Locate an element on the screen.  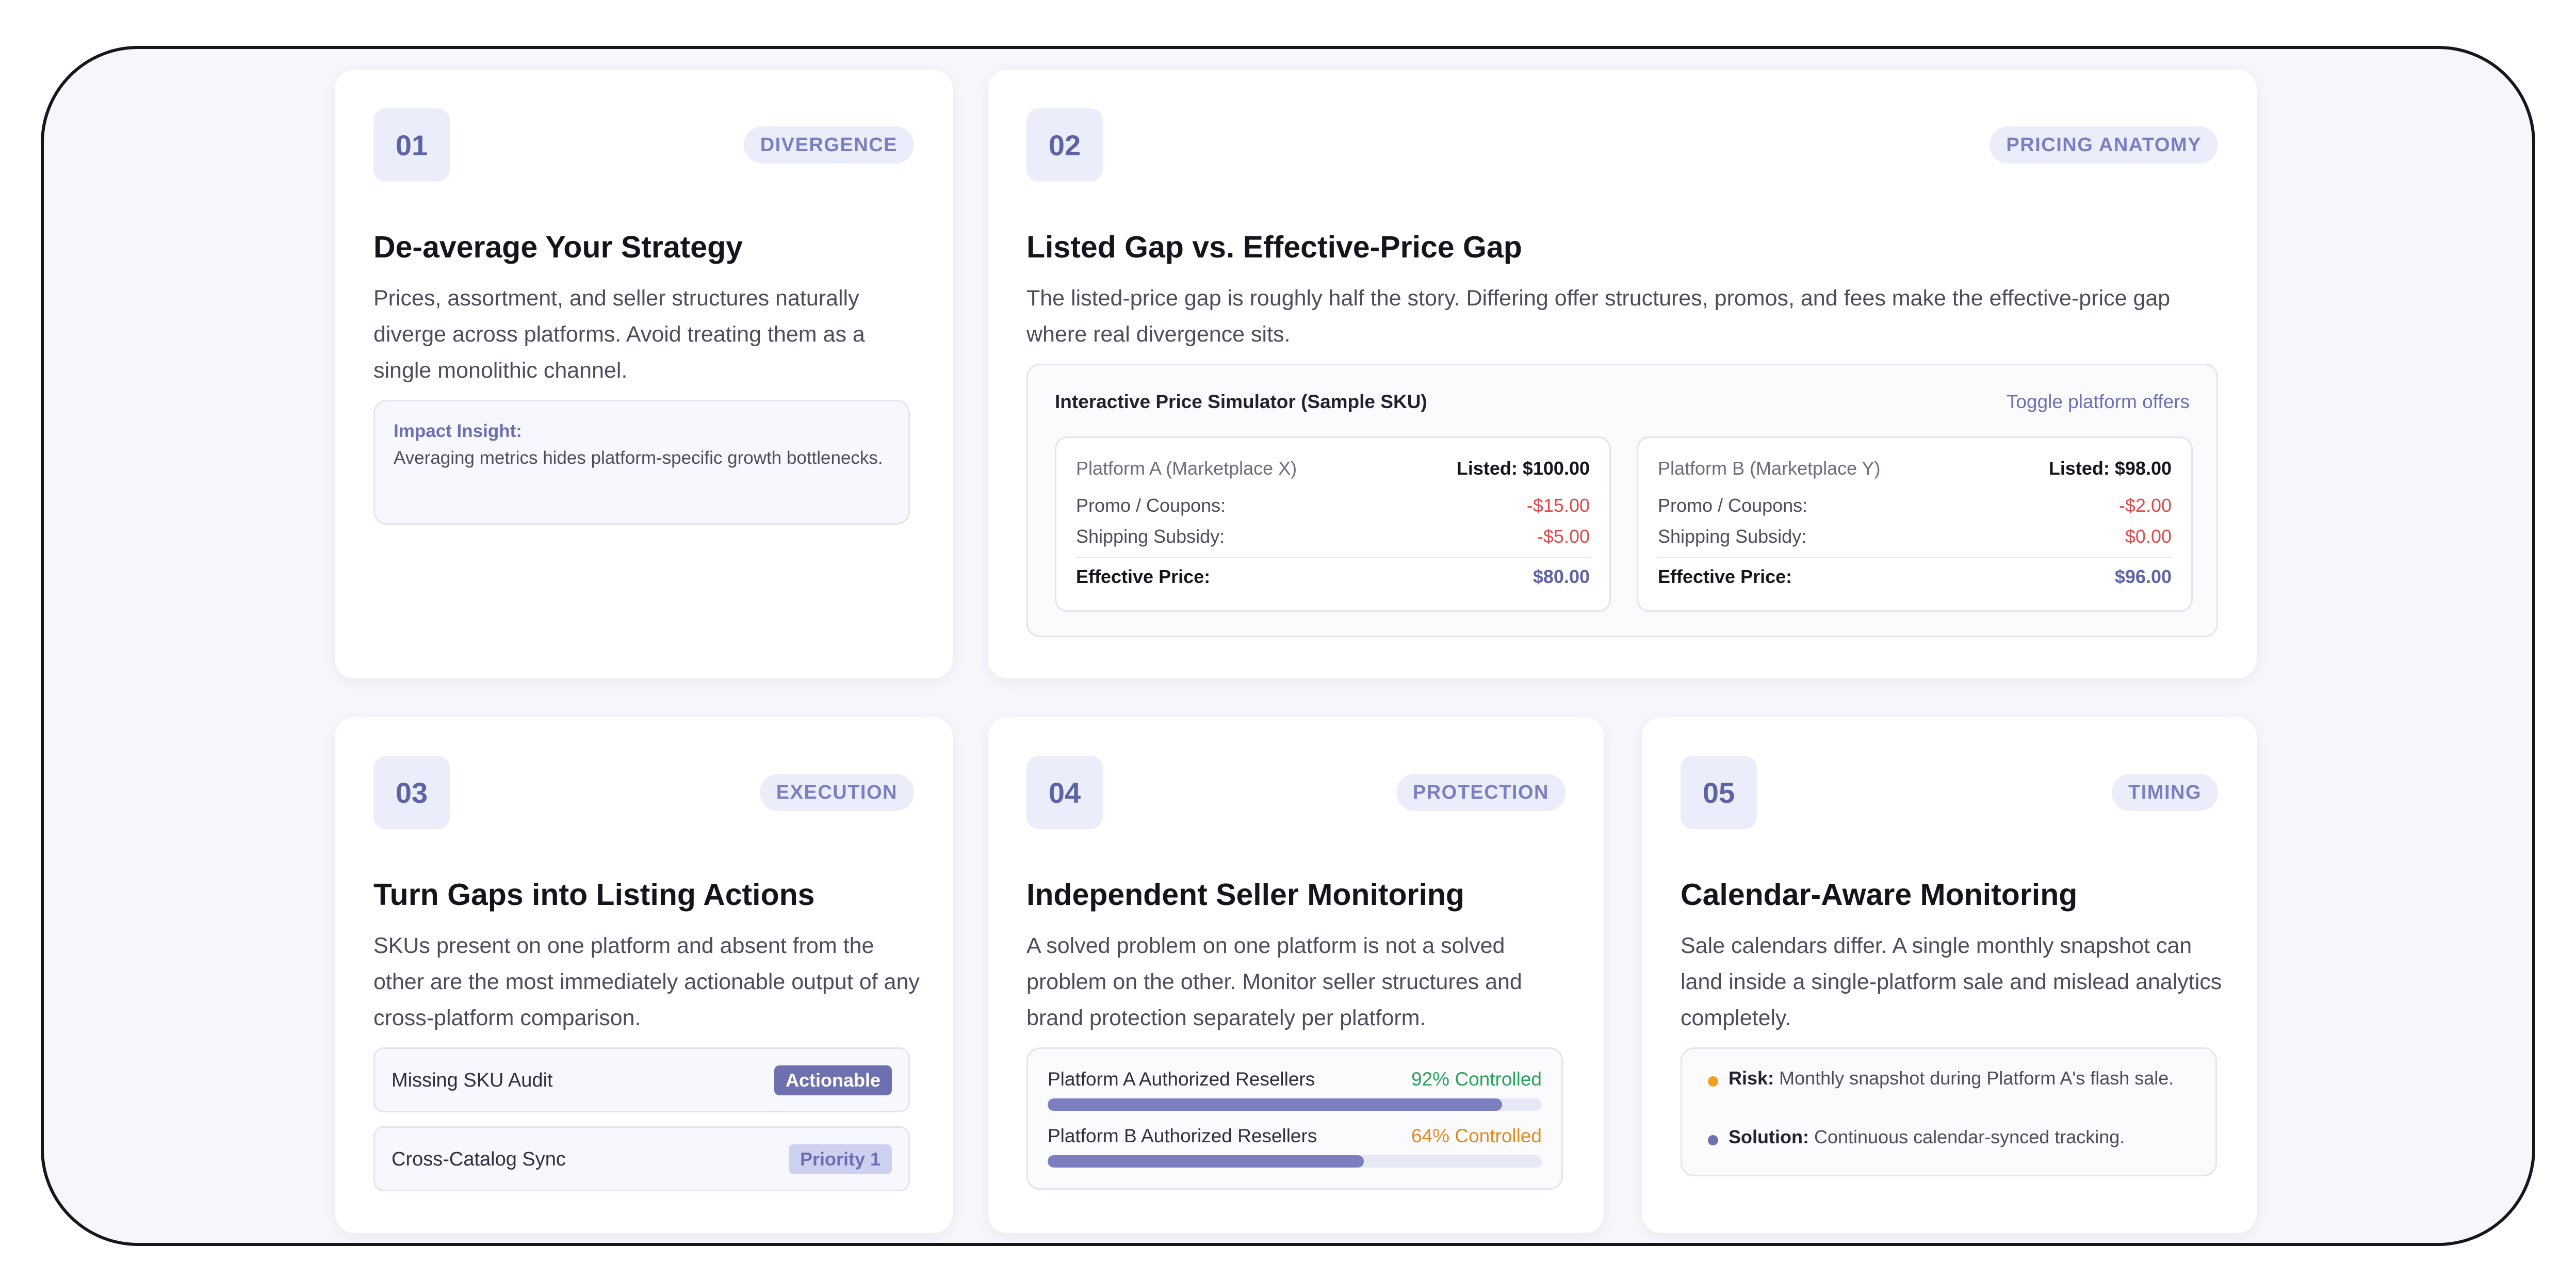
promo-value: -$15.00 is located at coordinates (1558, 506).